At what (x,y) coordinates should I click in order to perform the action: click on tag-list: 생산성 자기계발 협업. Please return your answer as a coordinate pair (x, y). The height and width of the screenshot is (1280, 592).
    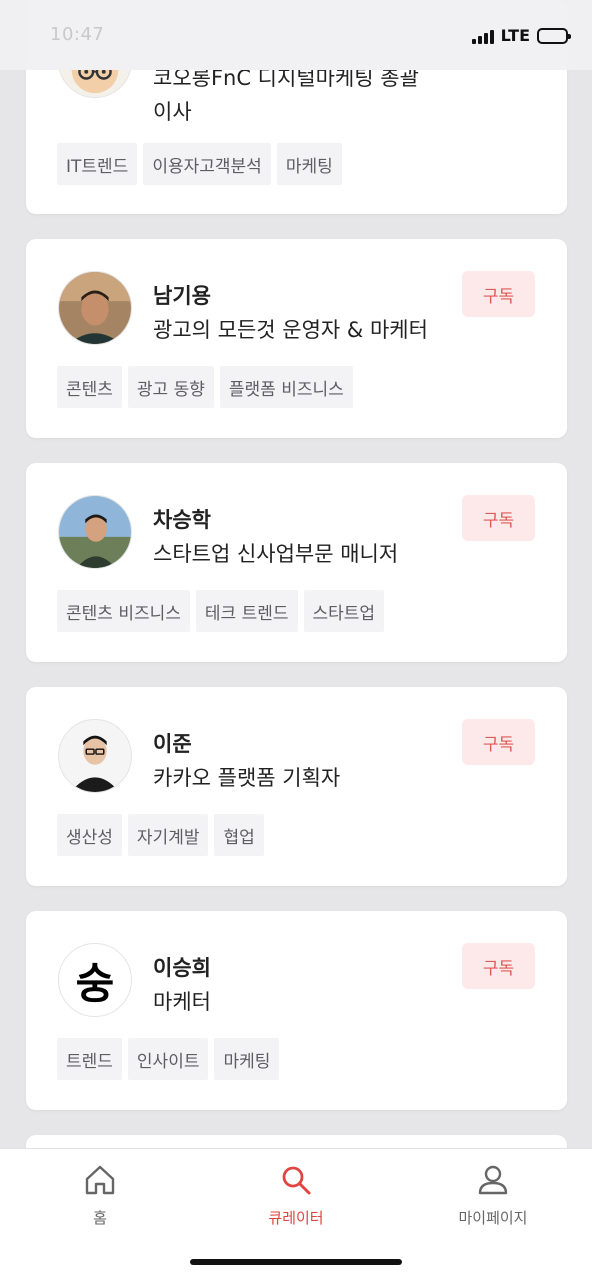
    Looking at the image, I should click on (160, 835).